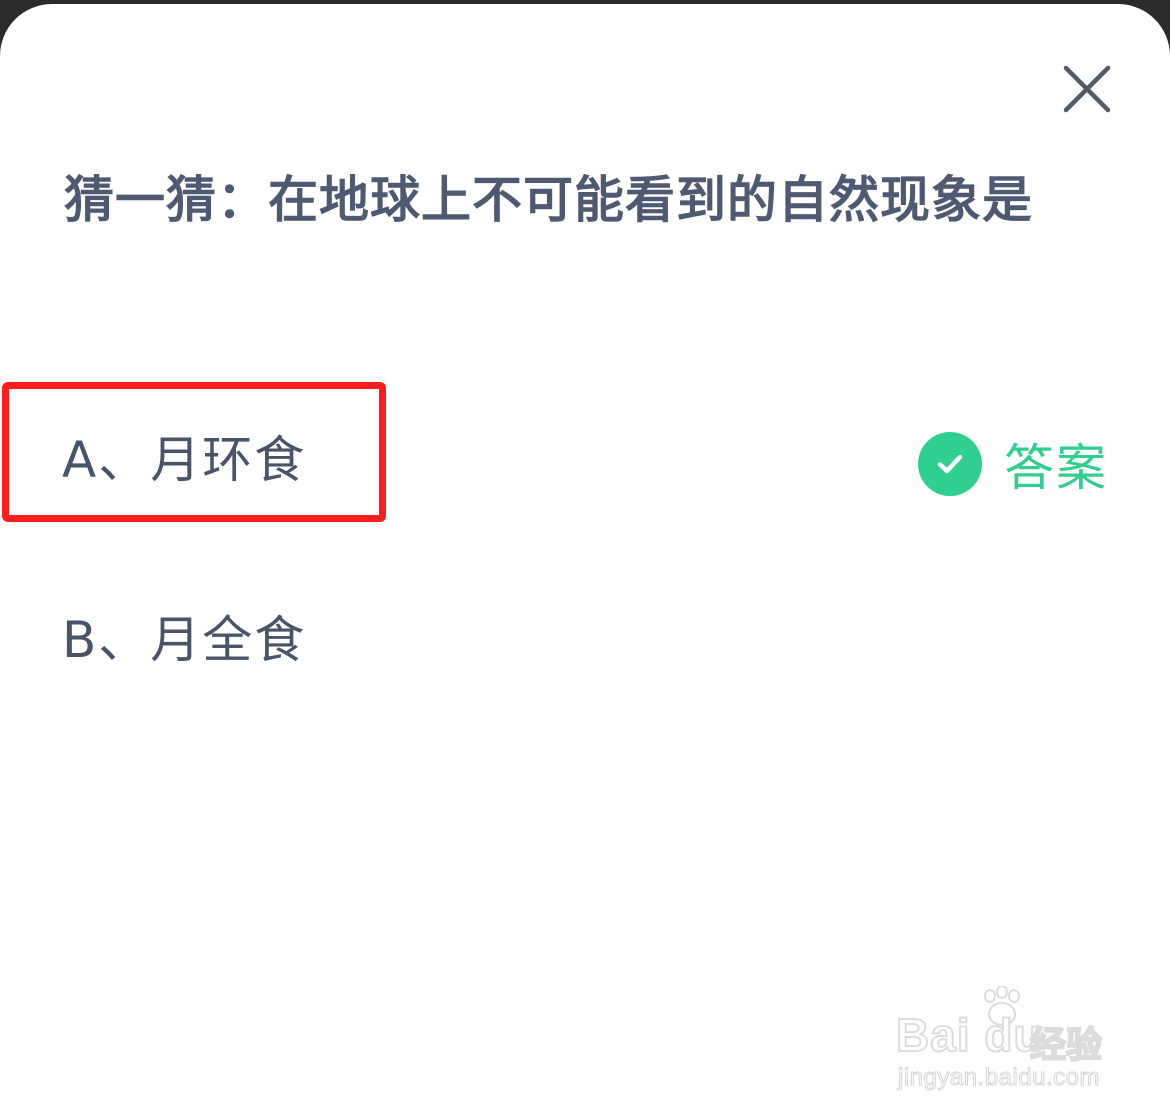  Describe the element at coordinates (969, 1035) in the screenshot. I see `watermark-brand: Bai du` at that location.